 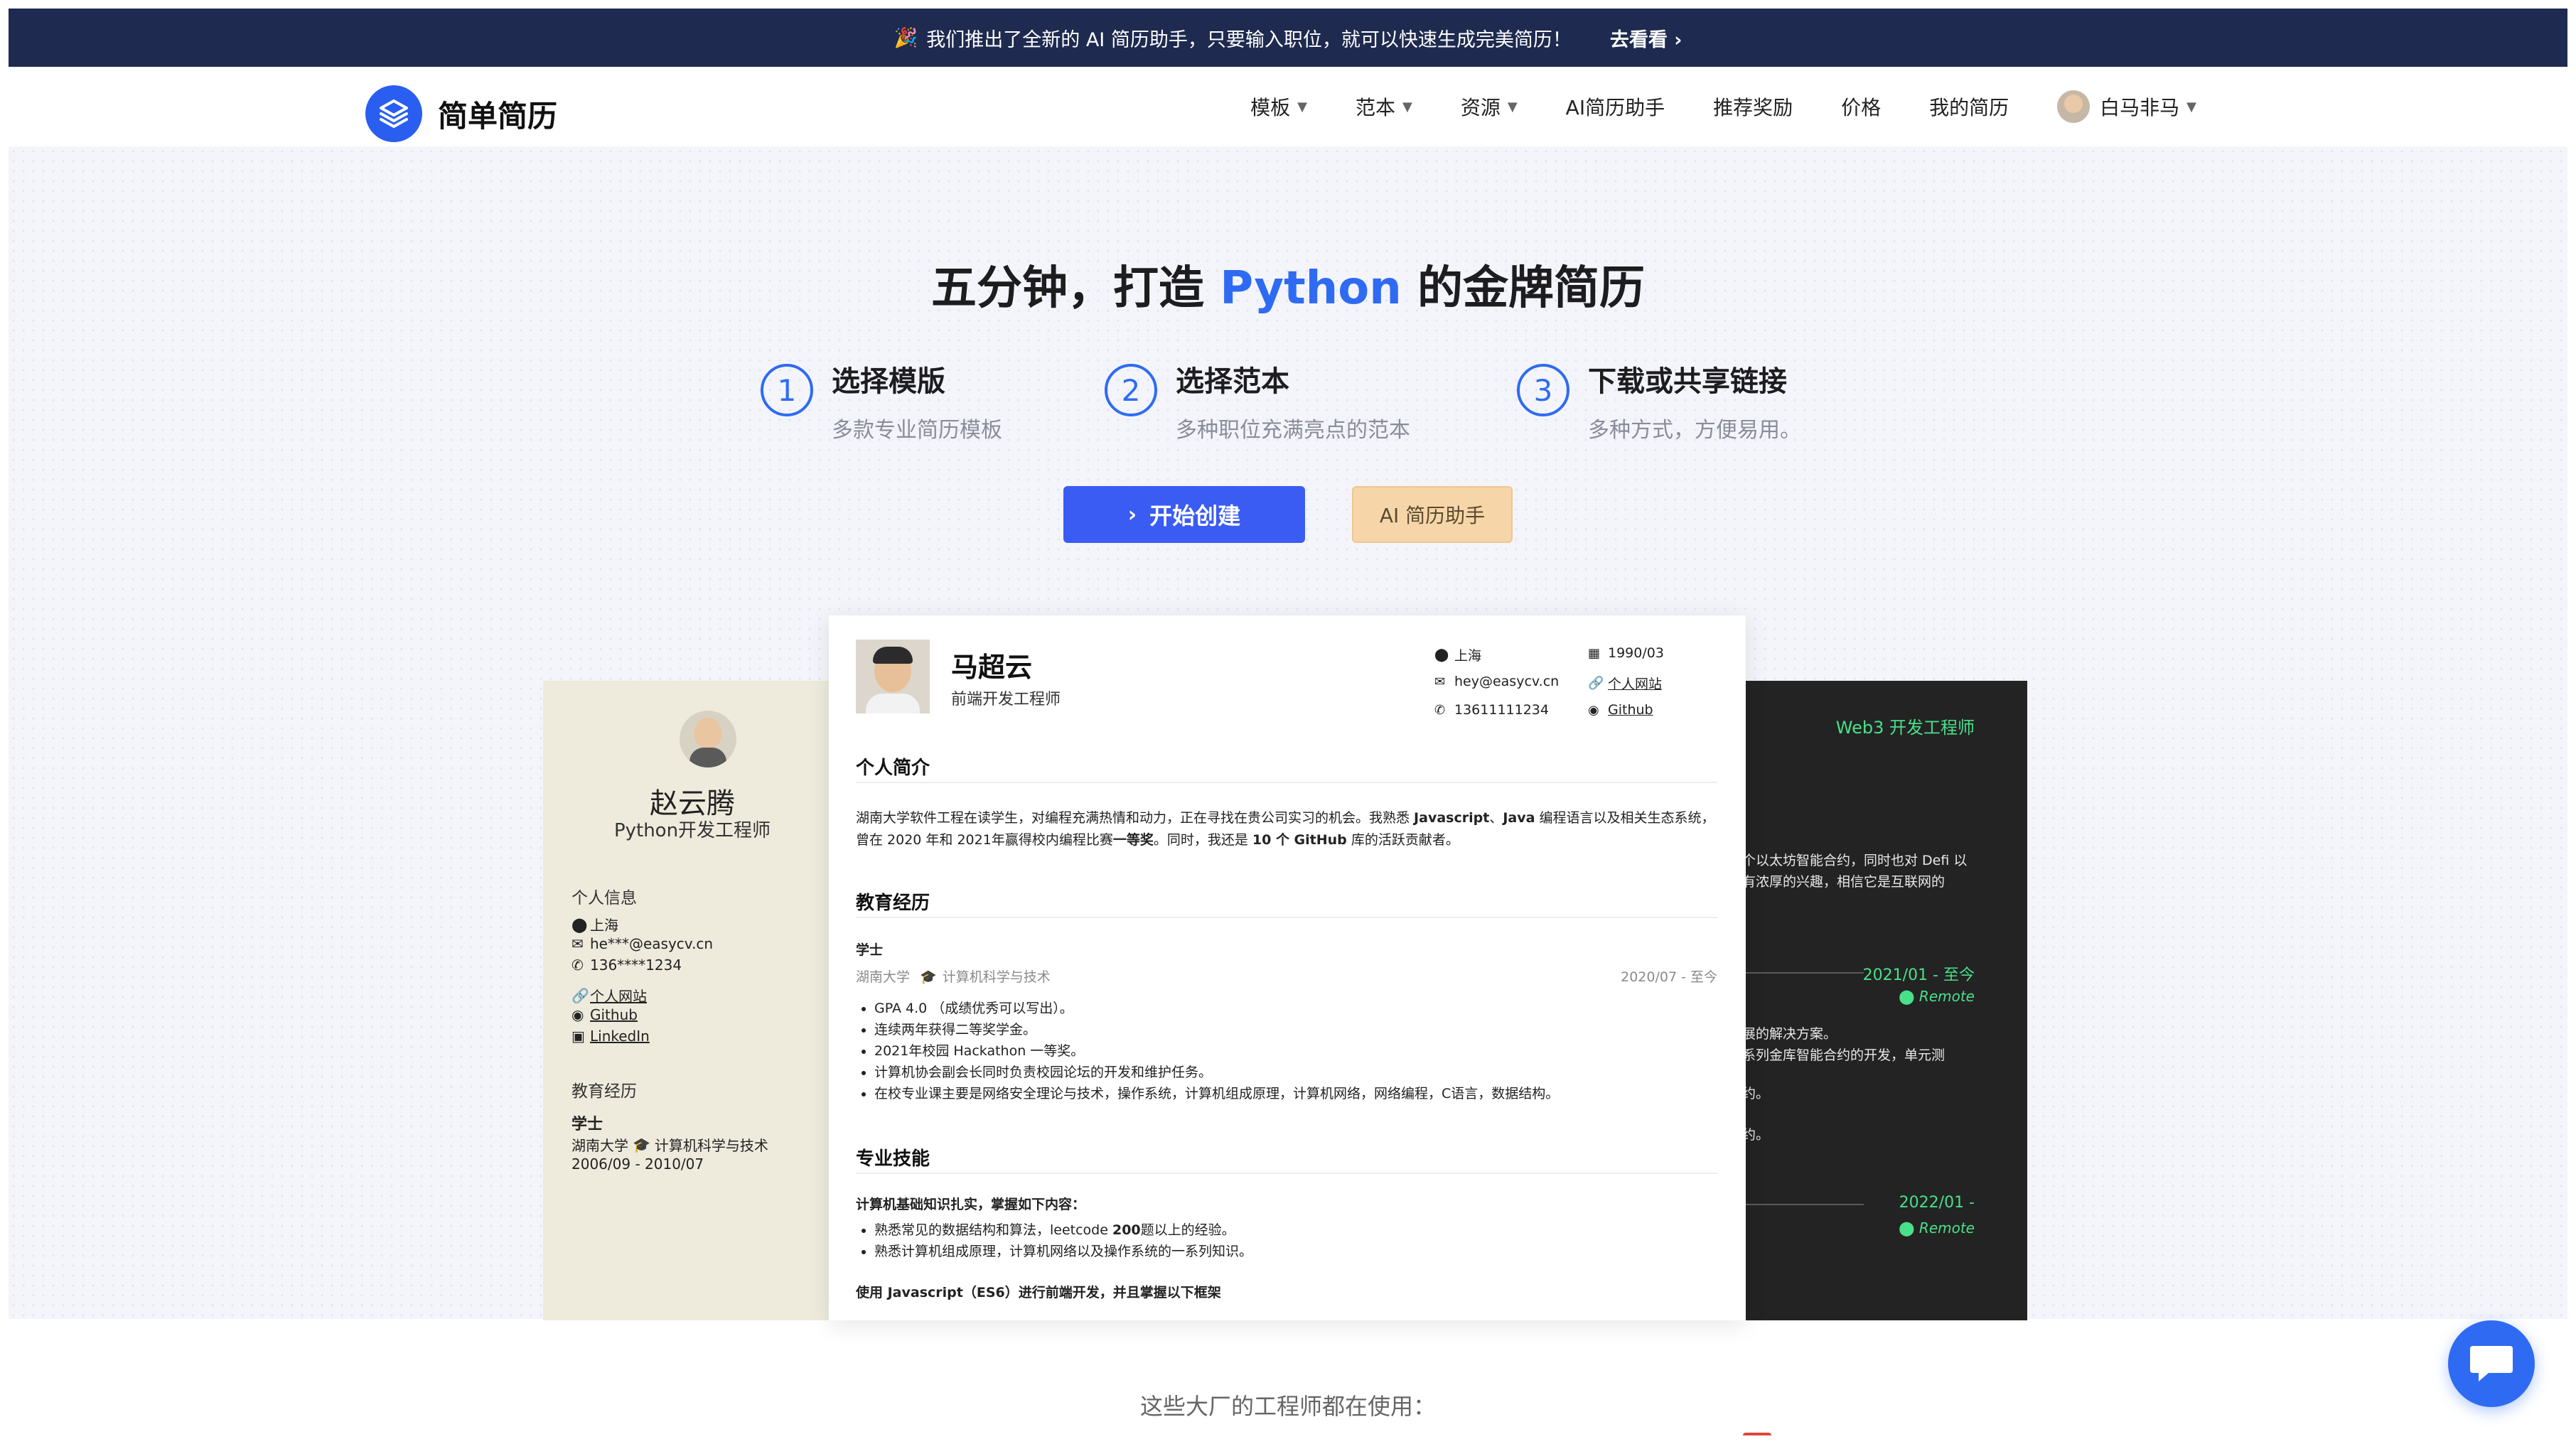 I want to click on job-period: 2022/01 -, so click(x=1937, y=1203).